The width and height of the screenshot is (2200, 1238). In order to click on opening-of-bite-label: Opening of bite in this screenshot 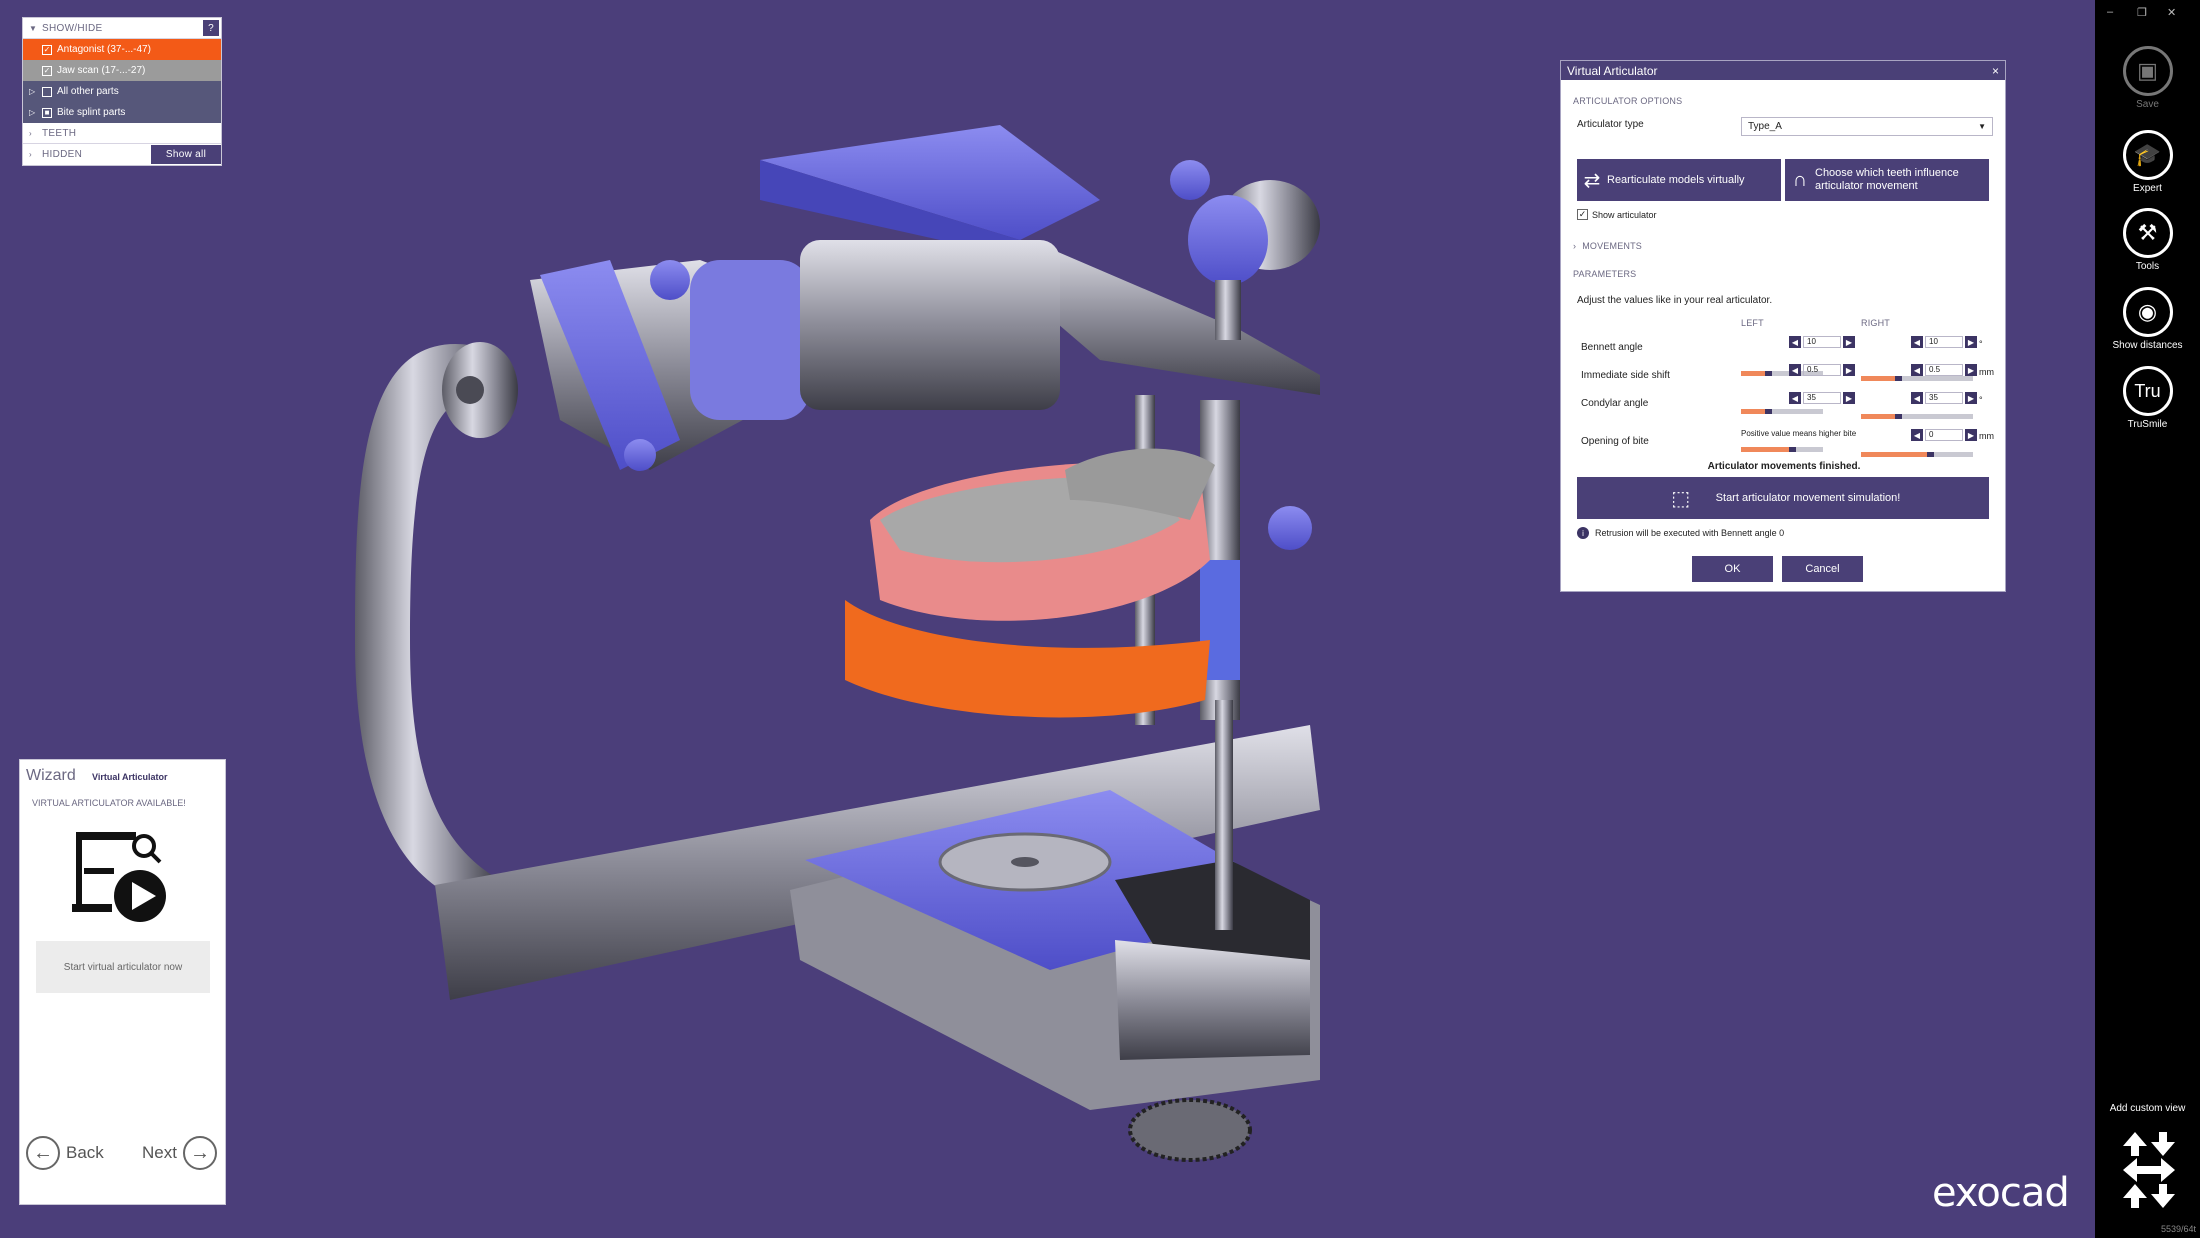, I will do `click(1615, 441)`.